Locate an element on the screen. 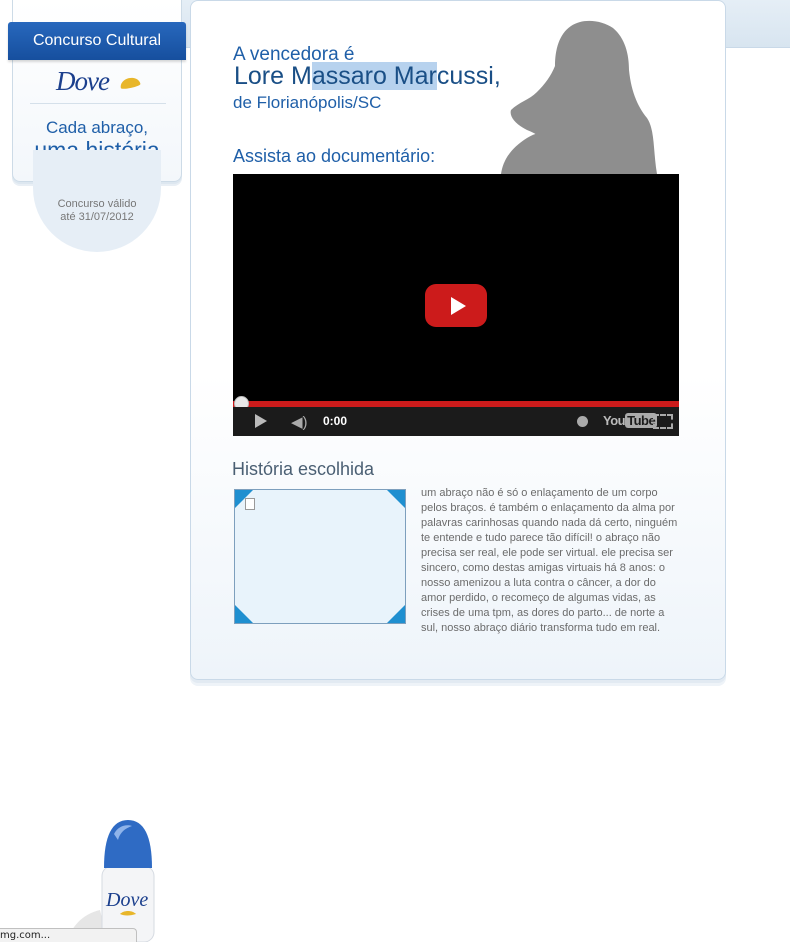 The height and width of the screenshot is (942, 790). winner-name-selection: assaro Mar is located at coordinates (374, 76).